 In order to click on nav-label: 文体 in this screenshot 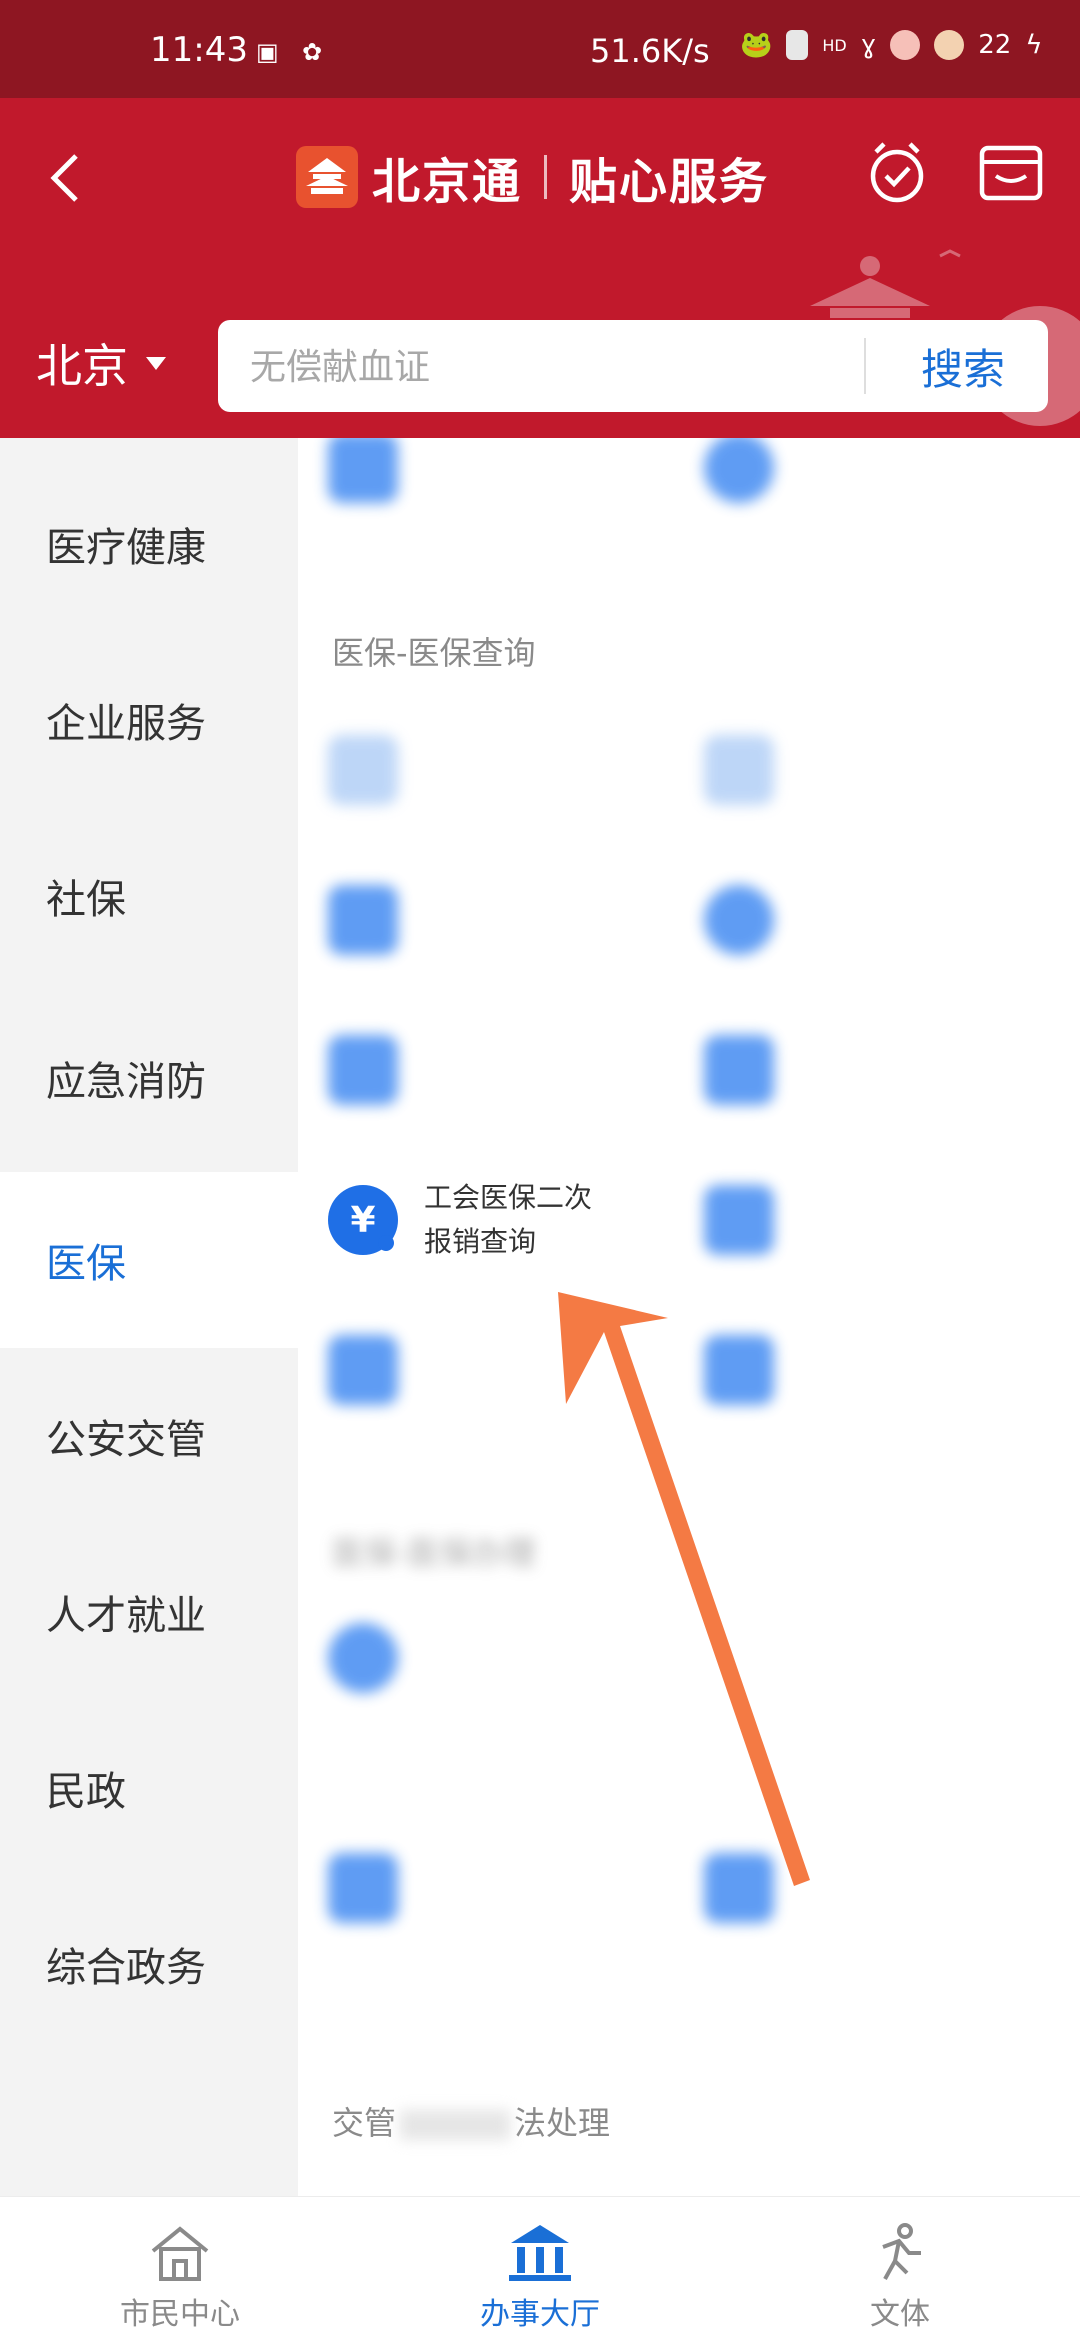, I will do `click(900, 2314)`.